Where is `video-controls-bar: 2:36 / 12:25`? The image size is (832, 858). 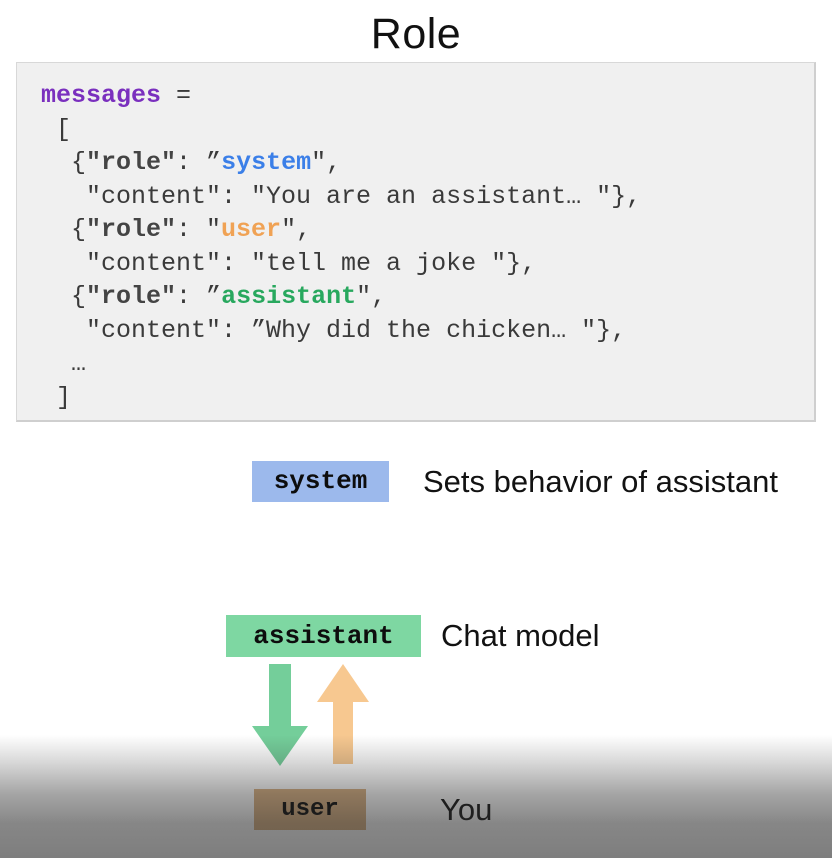 video-controls-bar: 2:36 / 12:25 is located at coordinates (416, 826).